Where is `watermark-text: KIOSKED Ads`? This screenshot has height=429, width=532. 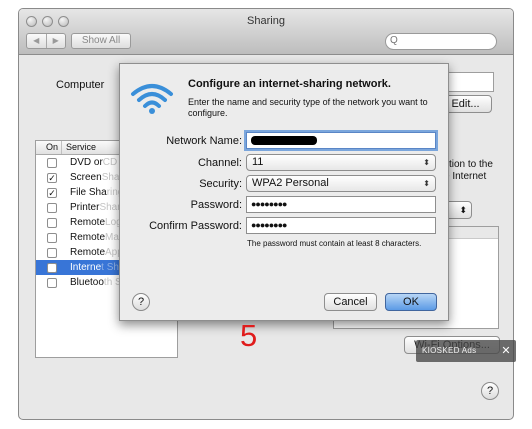 watermark-text: KIOSKED Ads is located at coordinates (449, 350).